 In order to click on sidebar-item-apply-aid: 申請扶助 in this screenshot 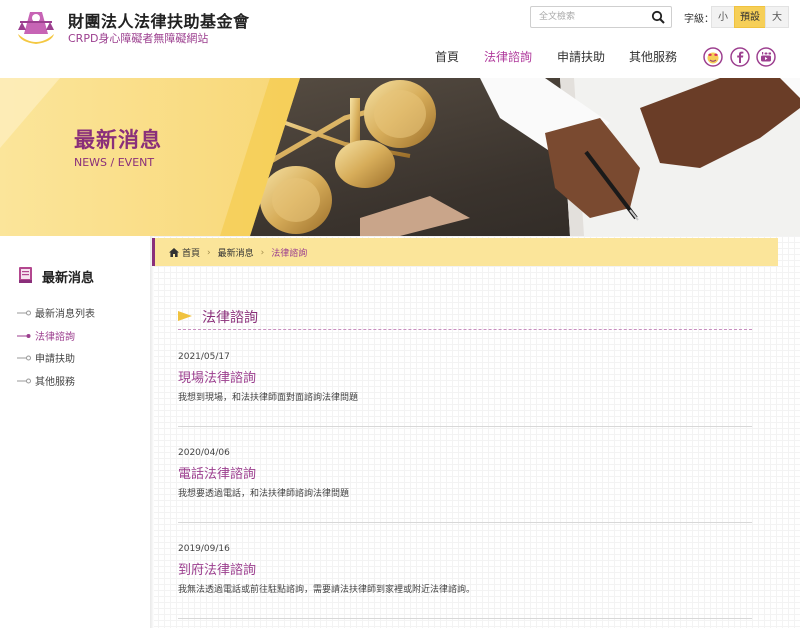, I will do `click(46, 357)`.